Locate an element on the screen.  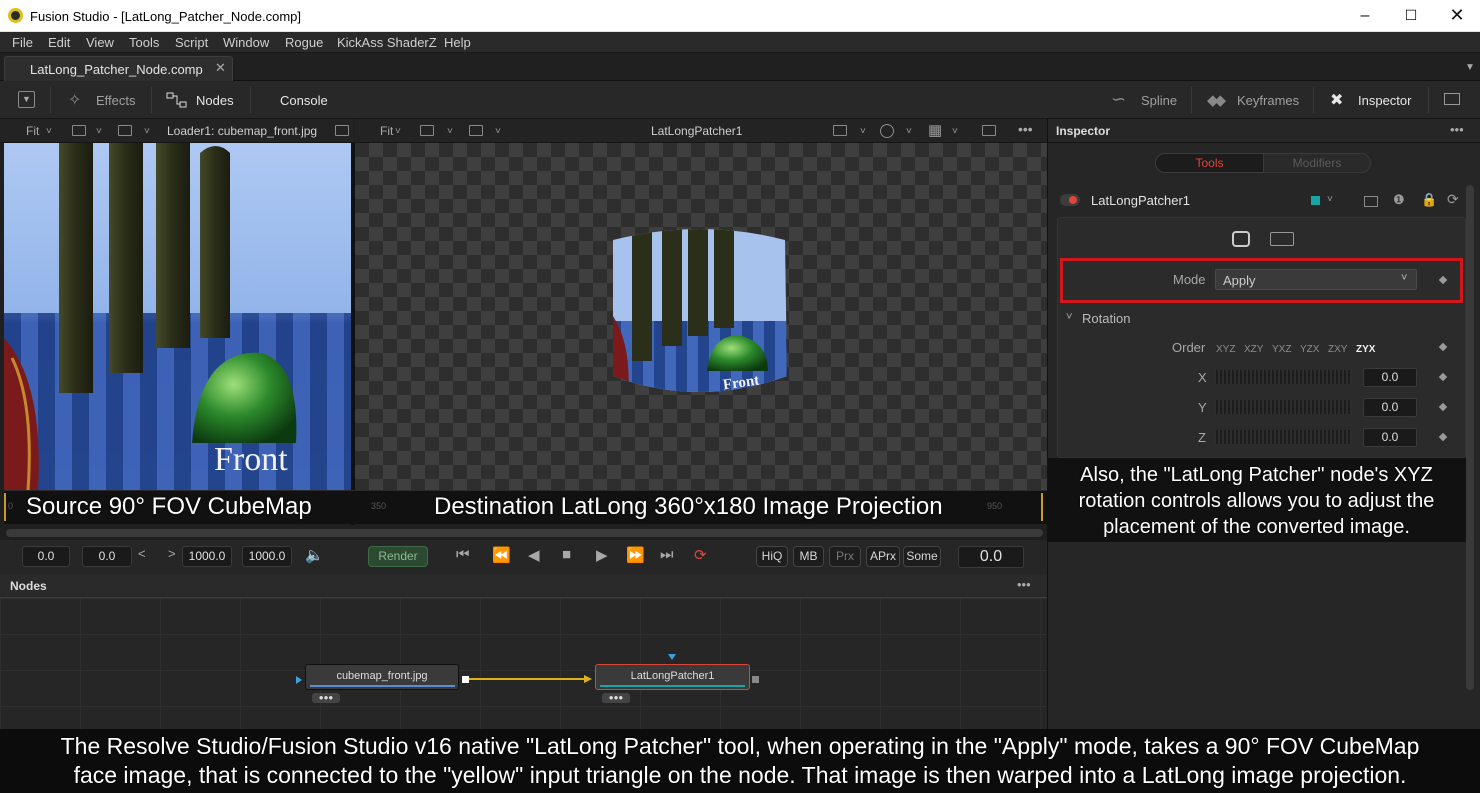
step-forward-icon: > is located at coordinates (172, 553).